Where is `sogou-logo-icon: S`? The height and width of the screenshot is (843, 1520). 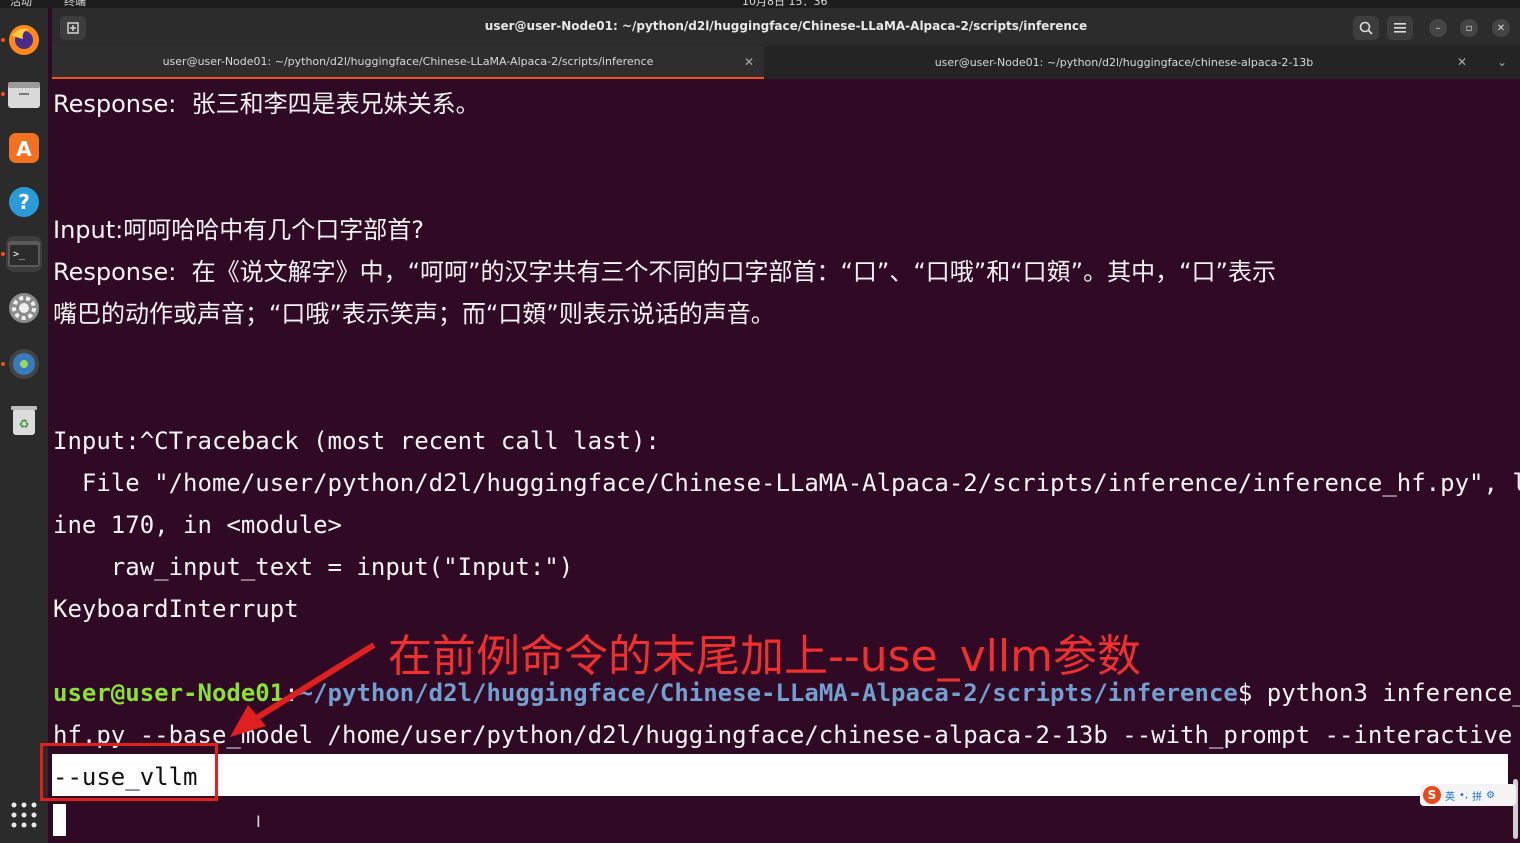 sogou-logo-icon: S is located at coordinates (1432, 795).